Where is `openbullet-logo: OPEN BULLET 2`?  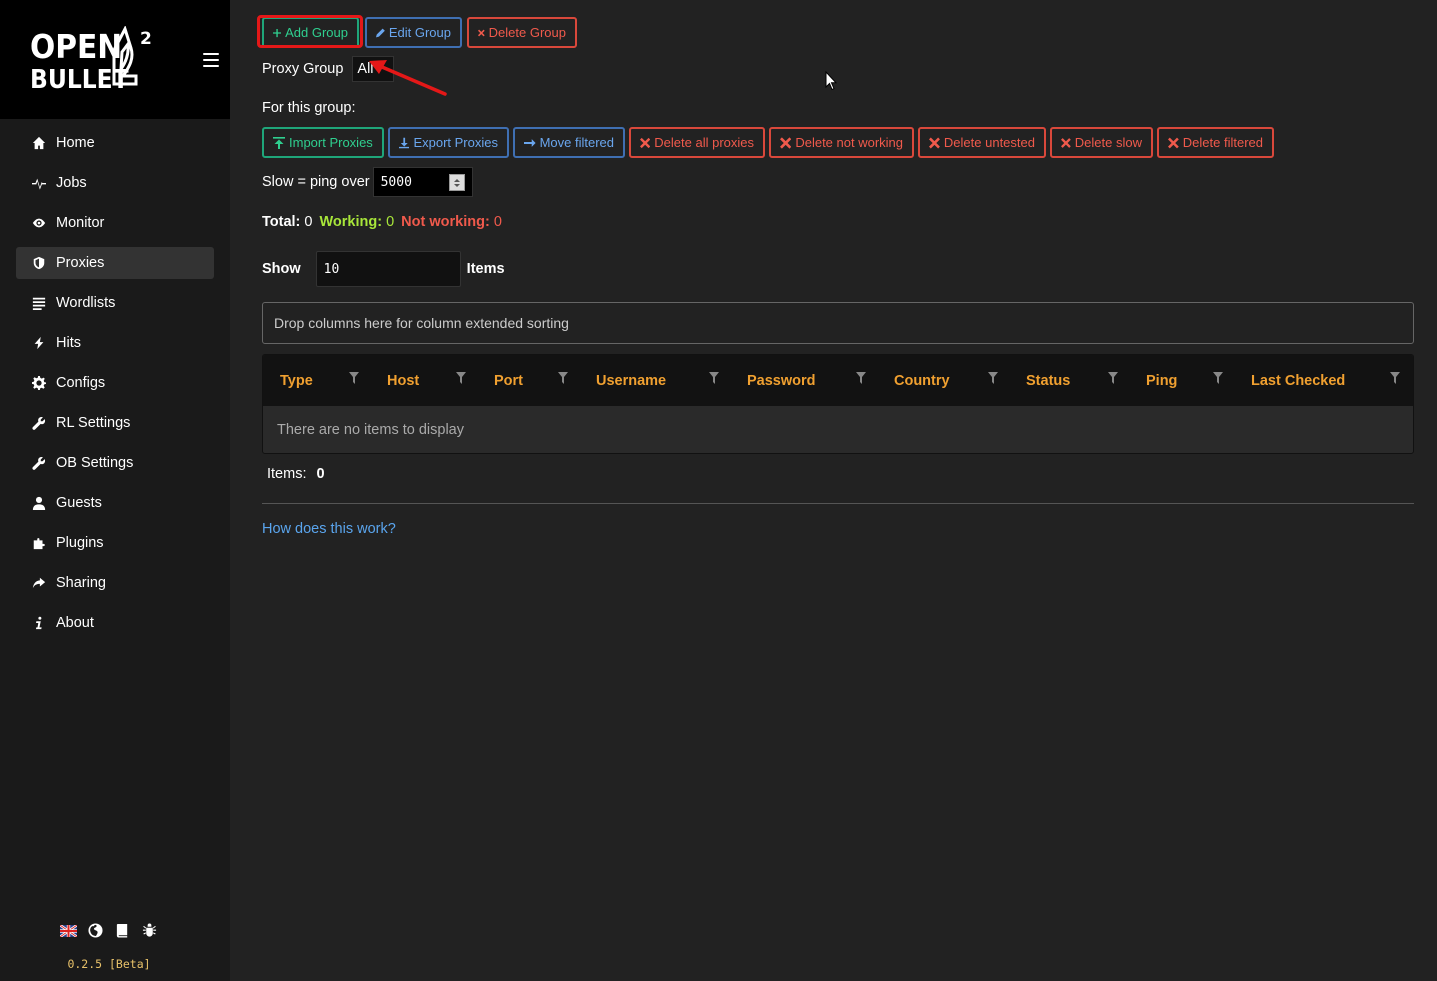 openbullet-logo: OPEN BULLET 2 is located at coordinates (91, 59).